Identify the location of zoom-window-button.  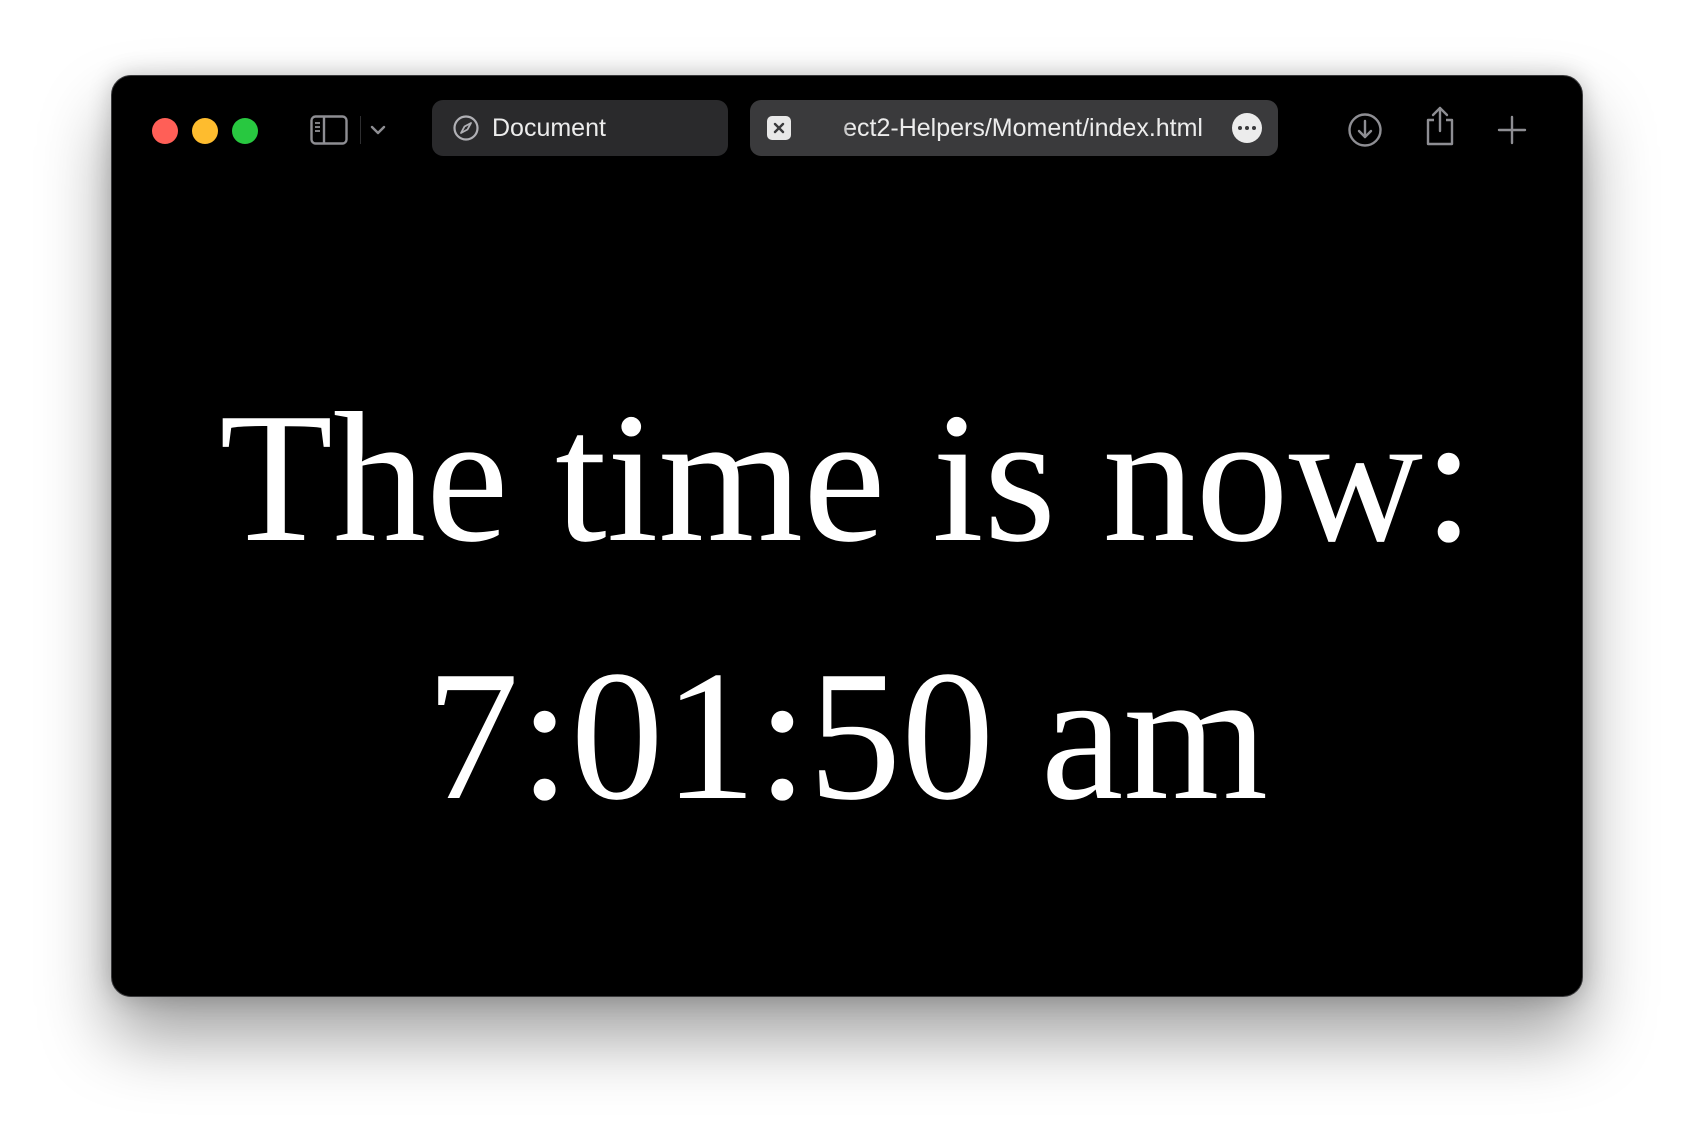
(245, 131).